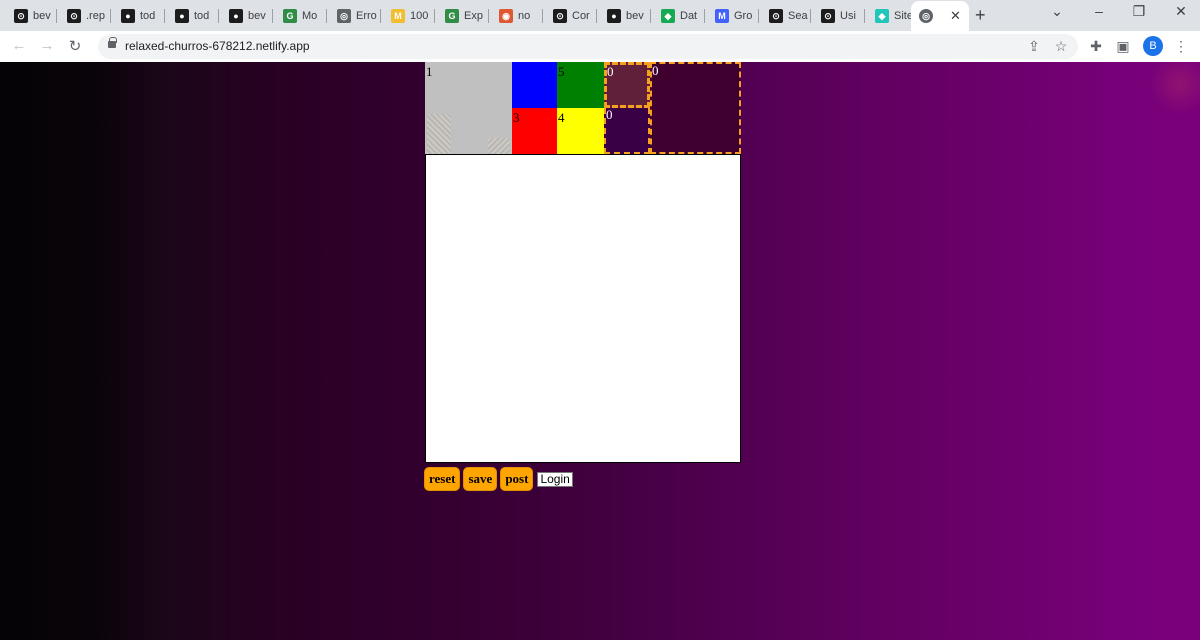 This screenshot has height=640, width=1200. I want to click on profile-avatar: B, so click(1153, 46).